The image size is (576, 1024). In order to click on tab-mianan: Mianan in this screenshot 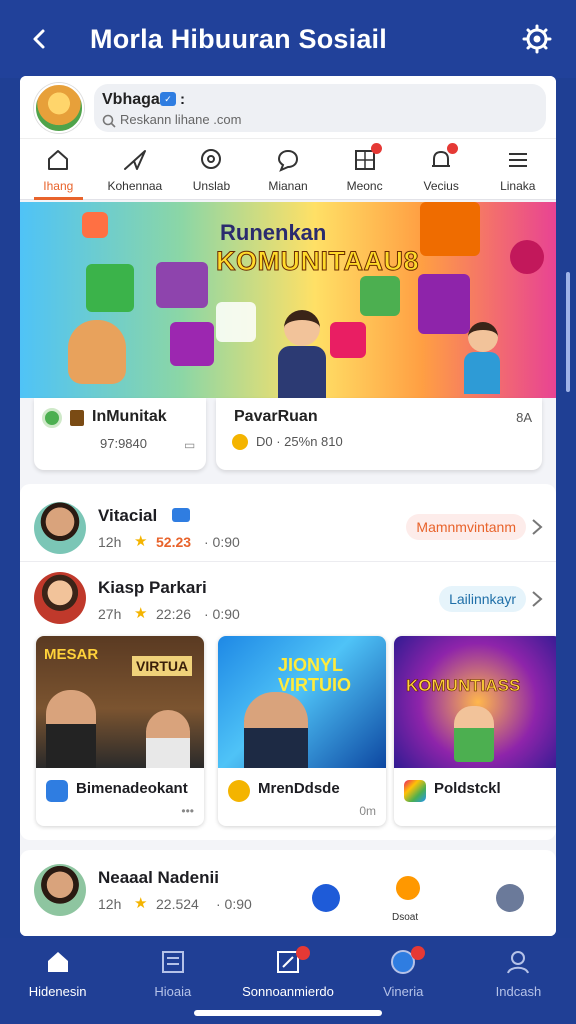, I will do `click(288, 169)`.